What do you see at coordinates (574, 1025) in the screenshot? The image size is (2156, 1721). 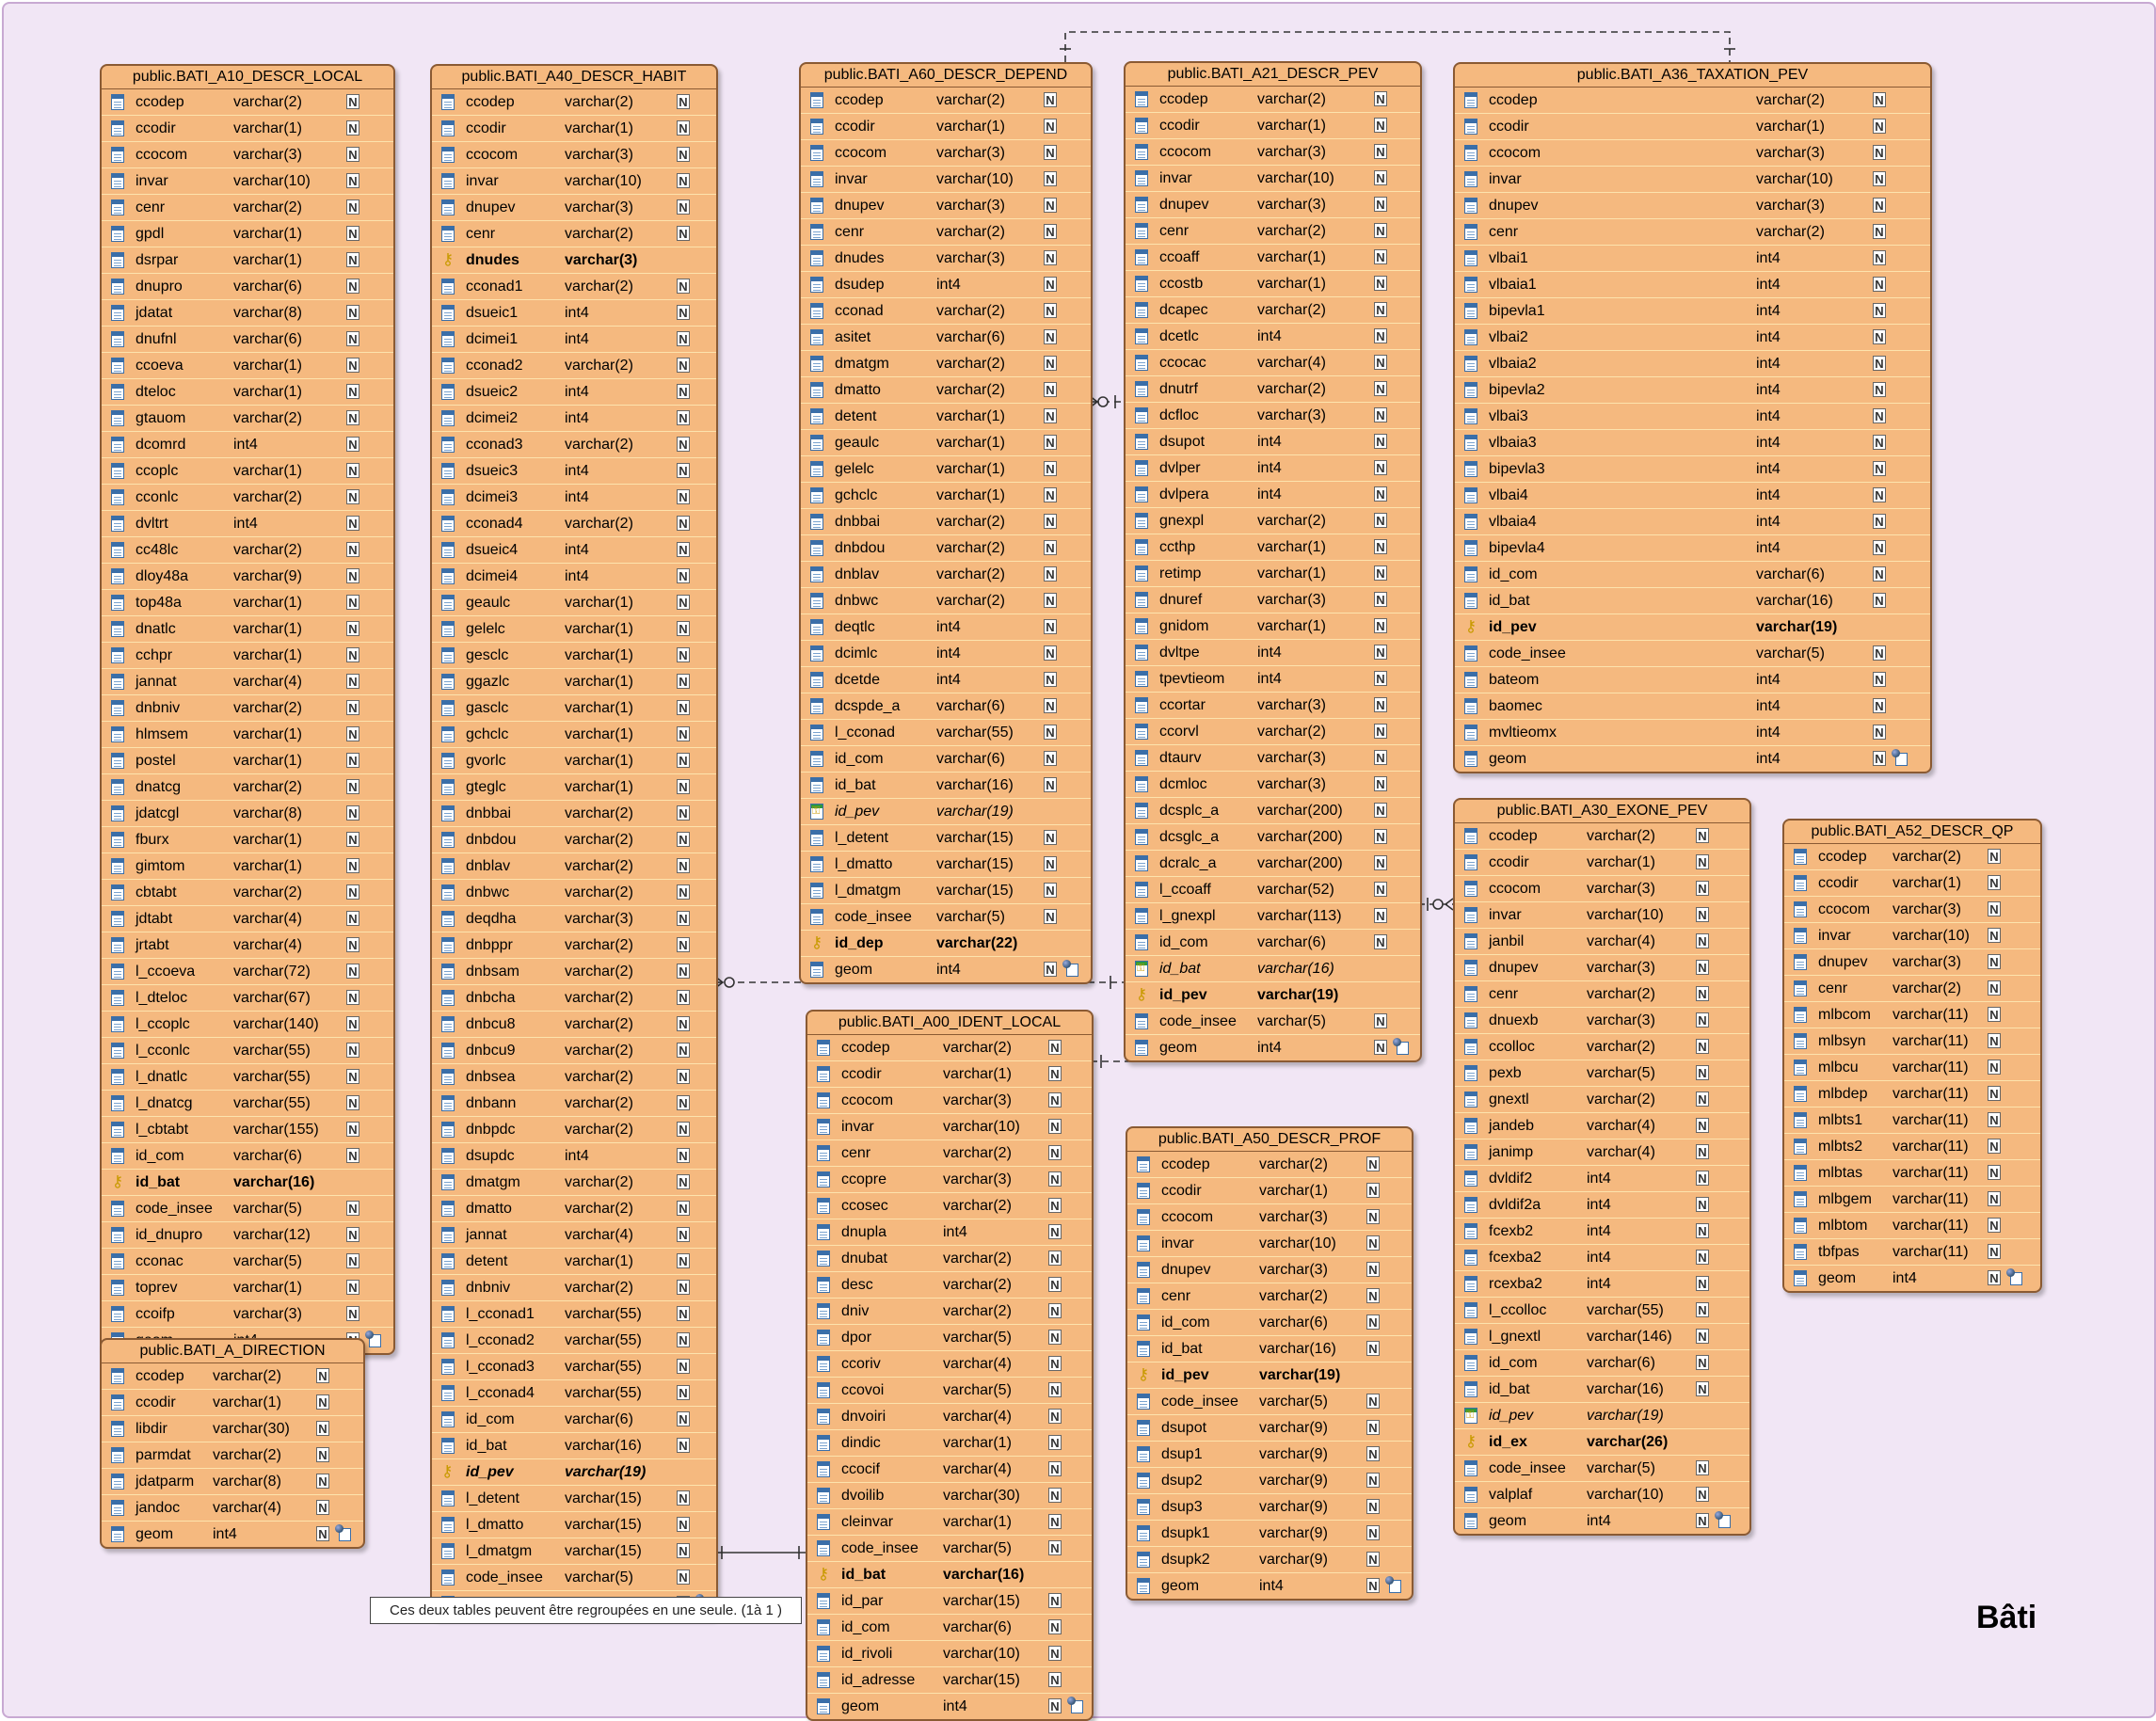 I see `column-row: dnbcu8 varchar(2) N` at bounding box center [574, 1025].